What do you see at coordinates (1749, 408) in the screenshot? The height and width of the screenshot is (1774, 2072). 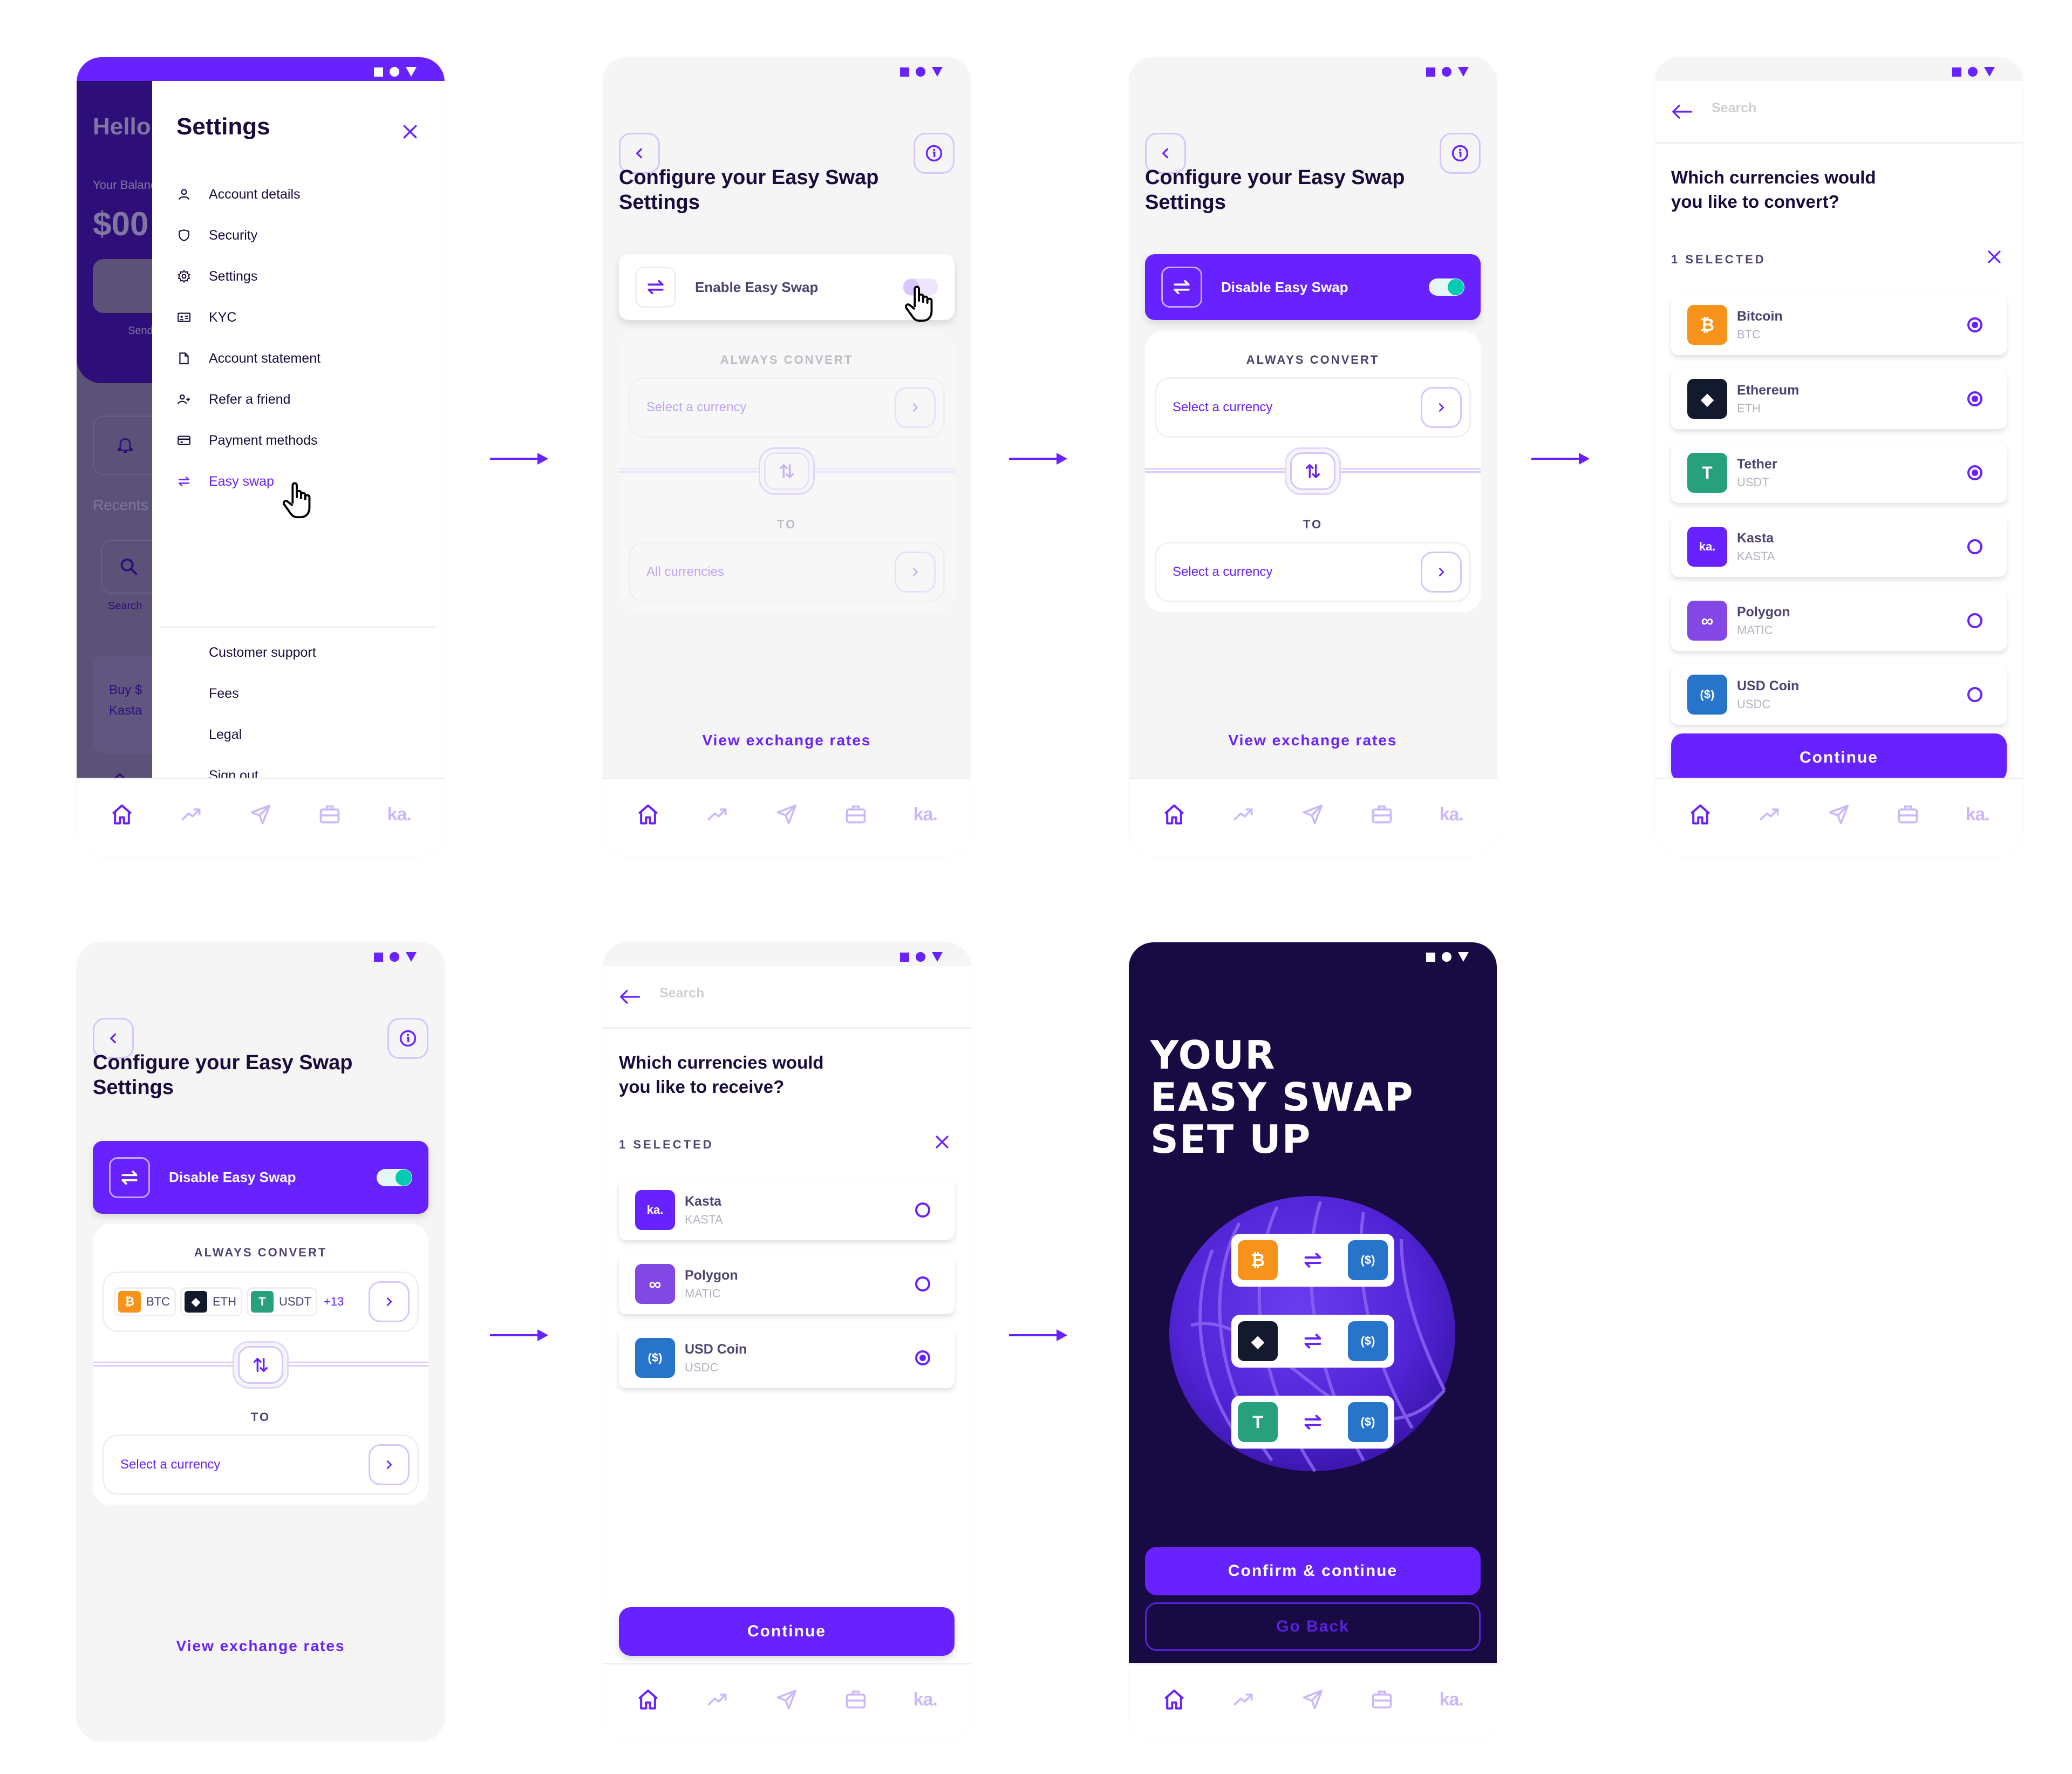 I see `currency-symbol: ETH` at bounding box center [1749, 408].